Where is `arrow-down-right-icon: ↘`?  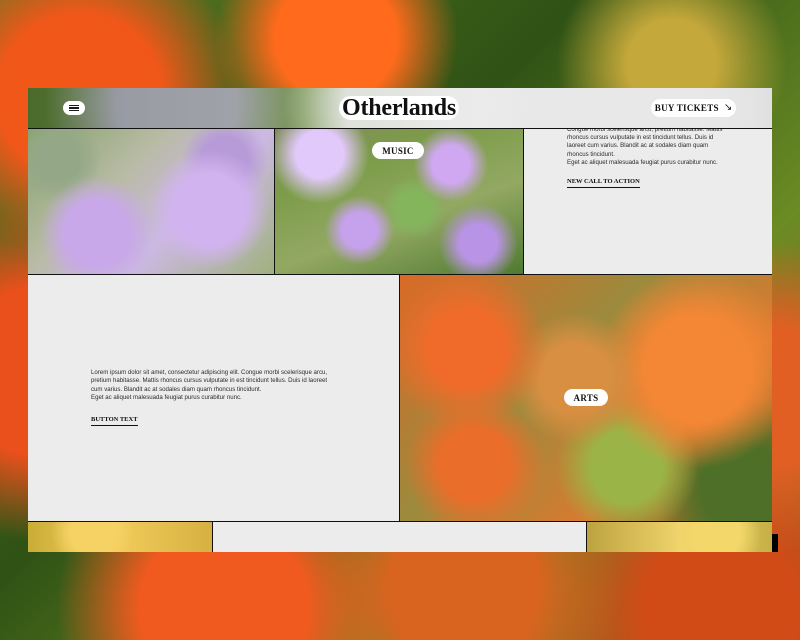
arrow-down-right-icon: ↘ is located at coordinates (728, 107).